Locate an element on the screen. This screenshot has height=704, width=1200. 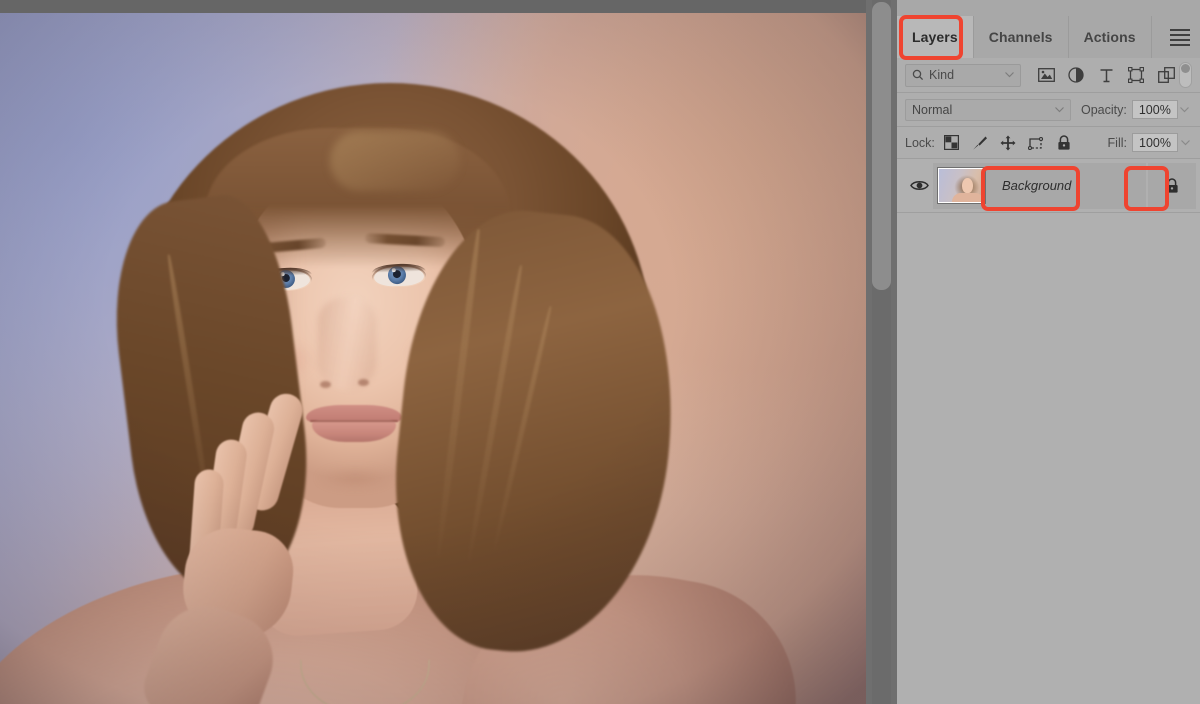
lock-artboard-nesting-icon is located at coordinates (1036, 143).